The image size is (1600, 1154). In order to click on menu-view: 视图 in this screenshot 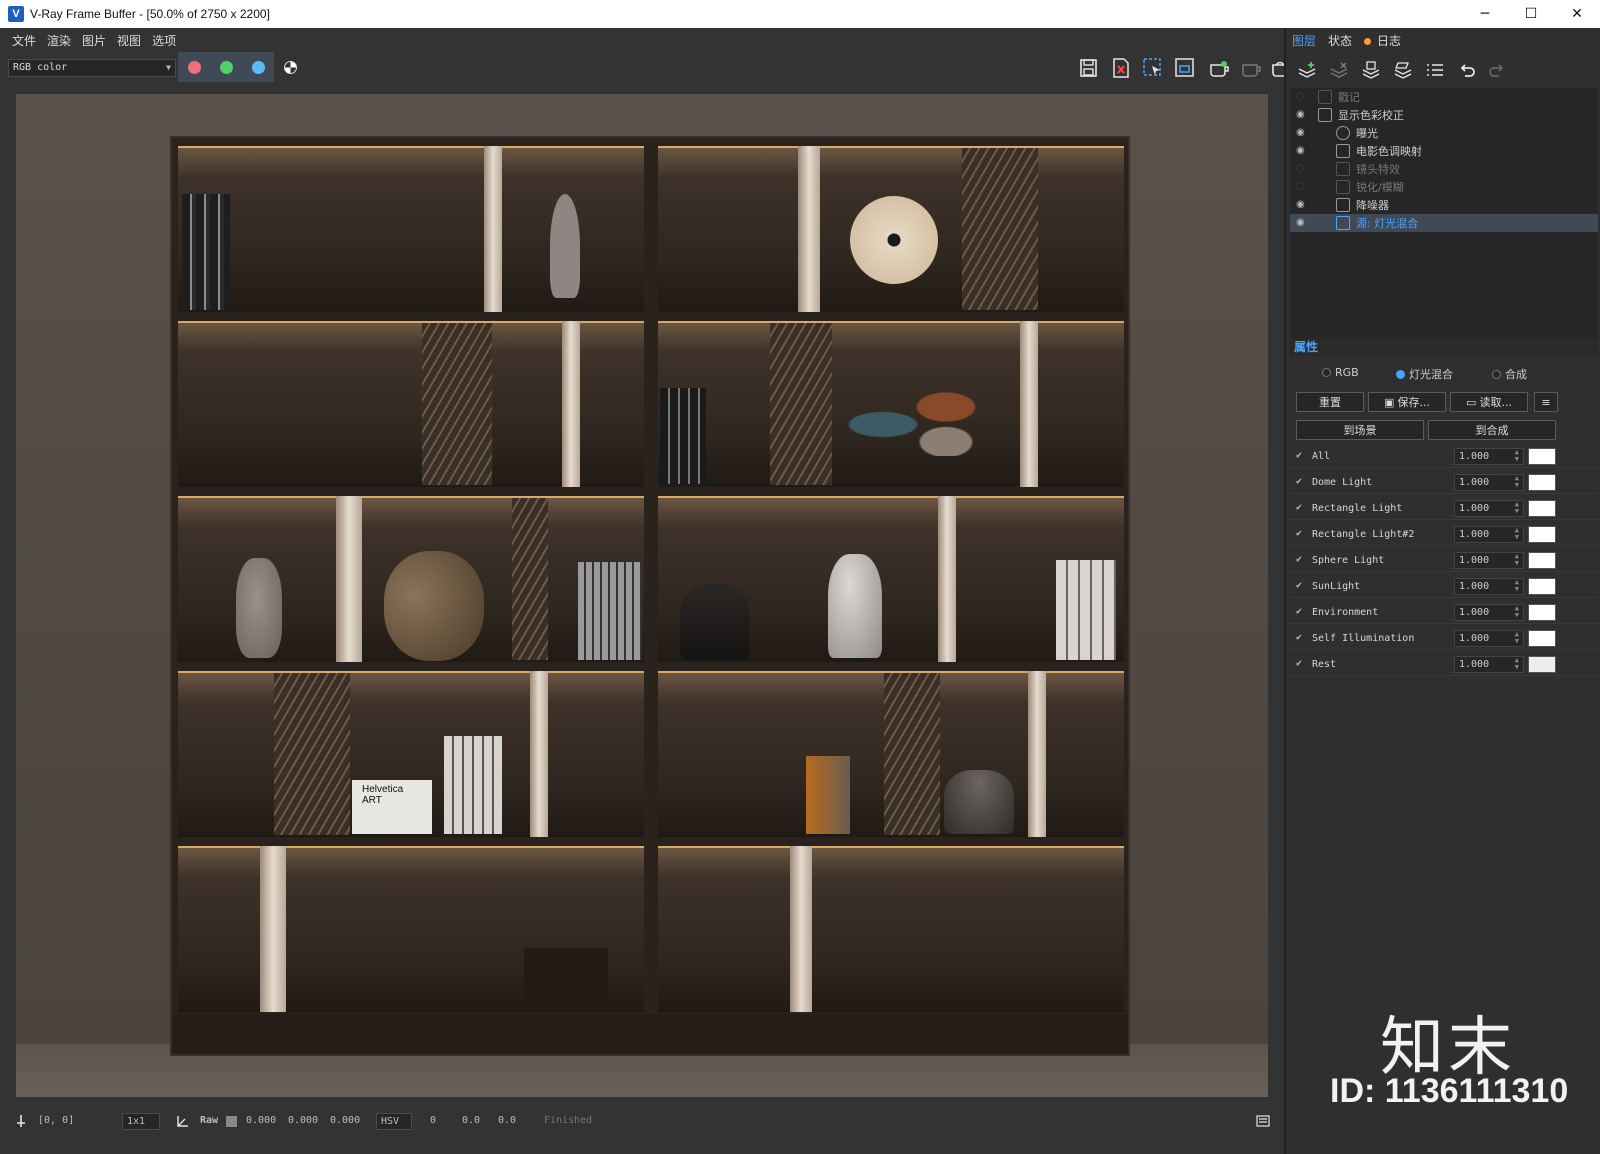, I will do `click(129, 40)`.